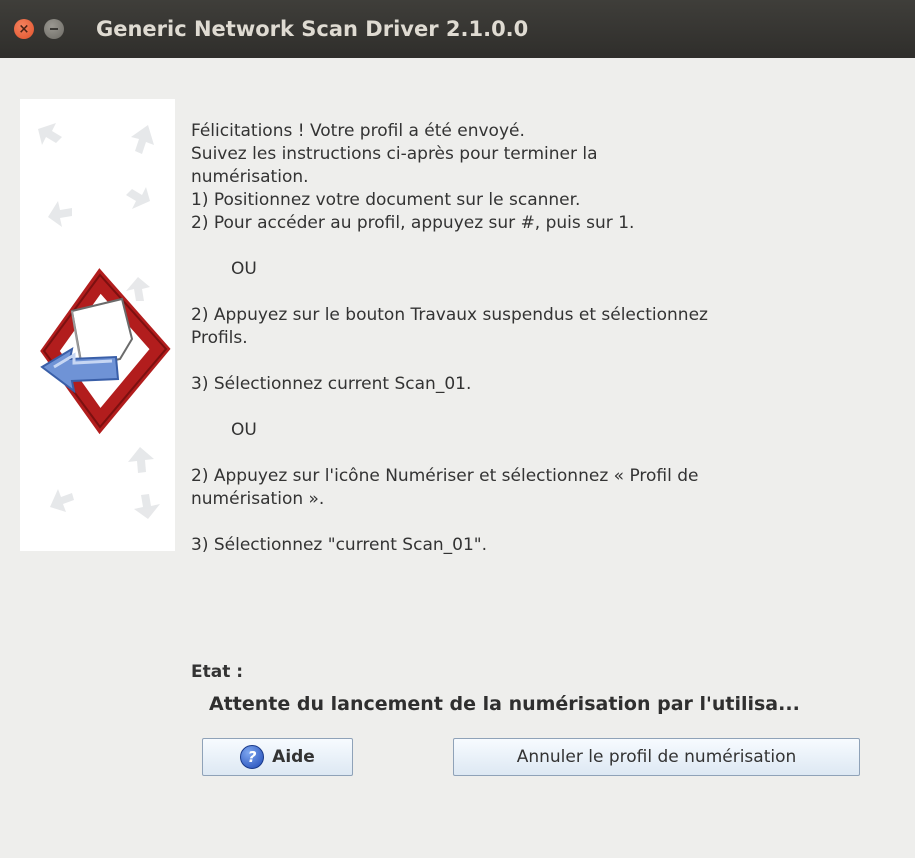 The height and width of the screenshot is (858, 915). I want to click on cancel-profile-button-label: Annuler le profil de numérisation, so click(656, 757).